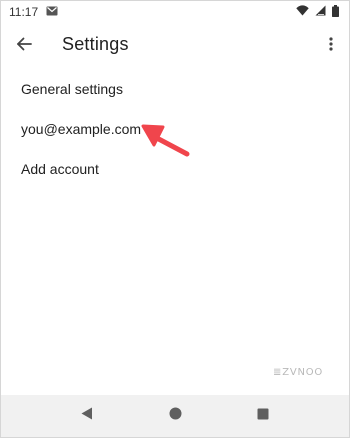 This screenshot has width=350, height=438. Describe the element at coordinates (24, 12) in the screenshot. I see `status-time: 11:17` at that location.